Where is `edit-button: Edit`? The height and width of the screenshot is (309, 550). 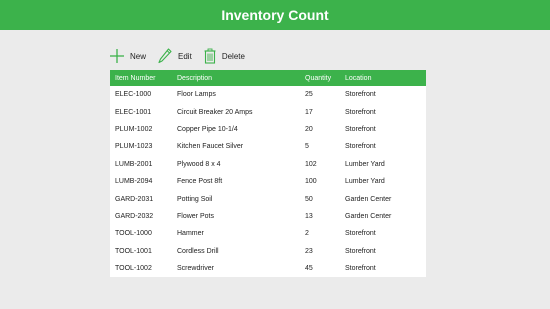
edit-button: Edit is located at coordinates (175, 56).